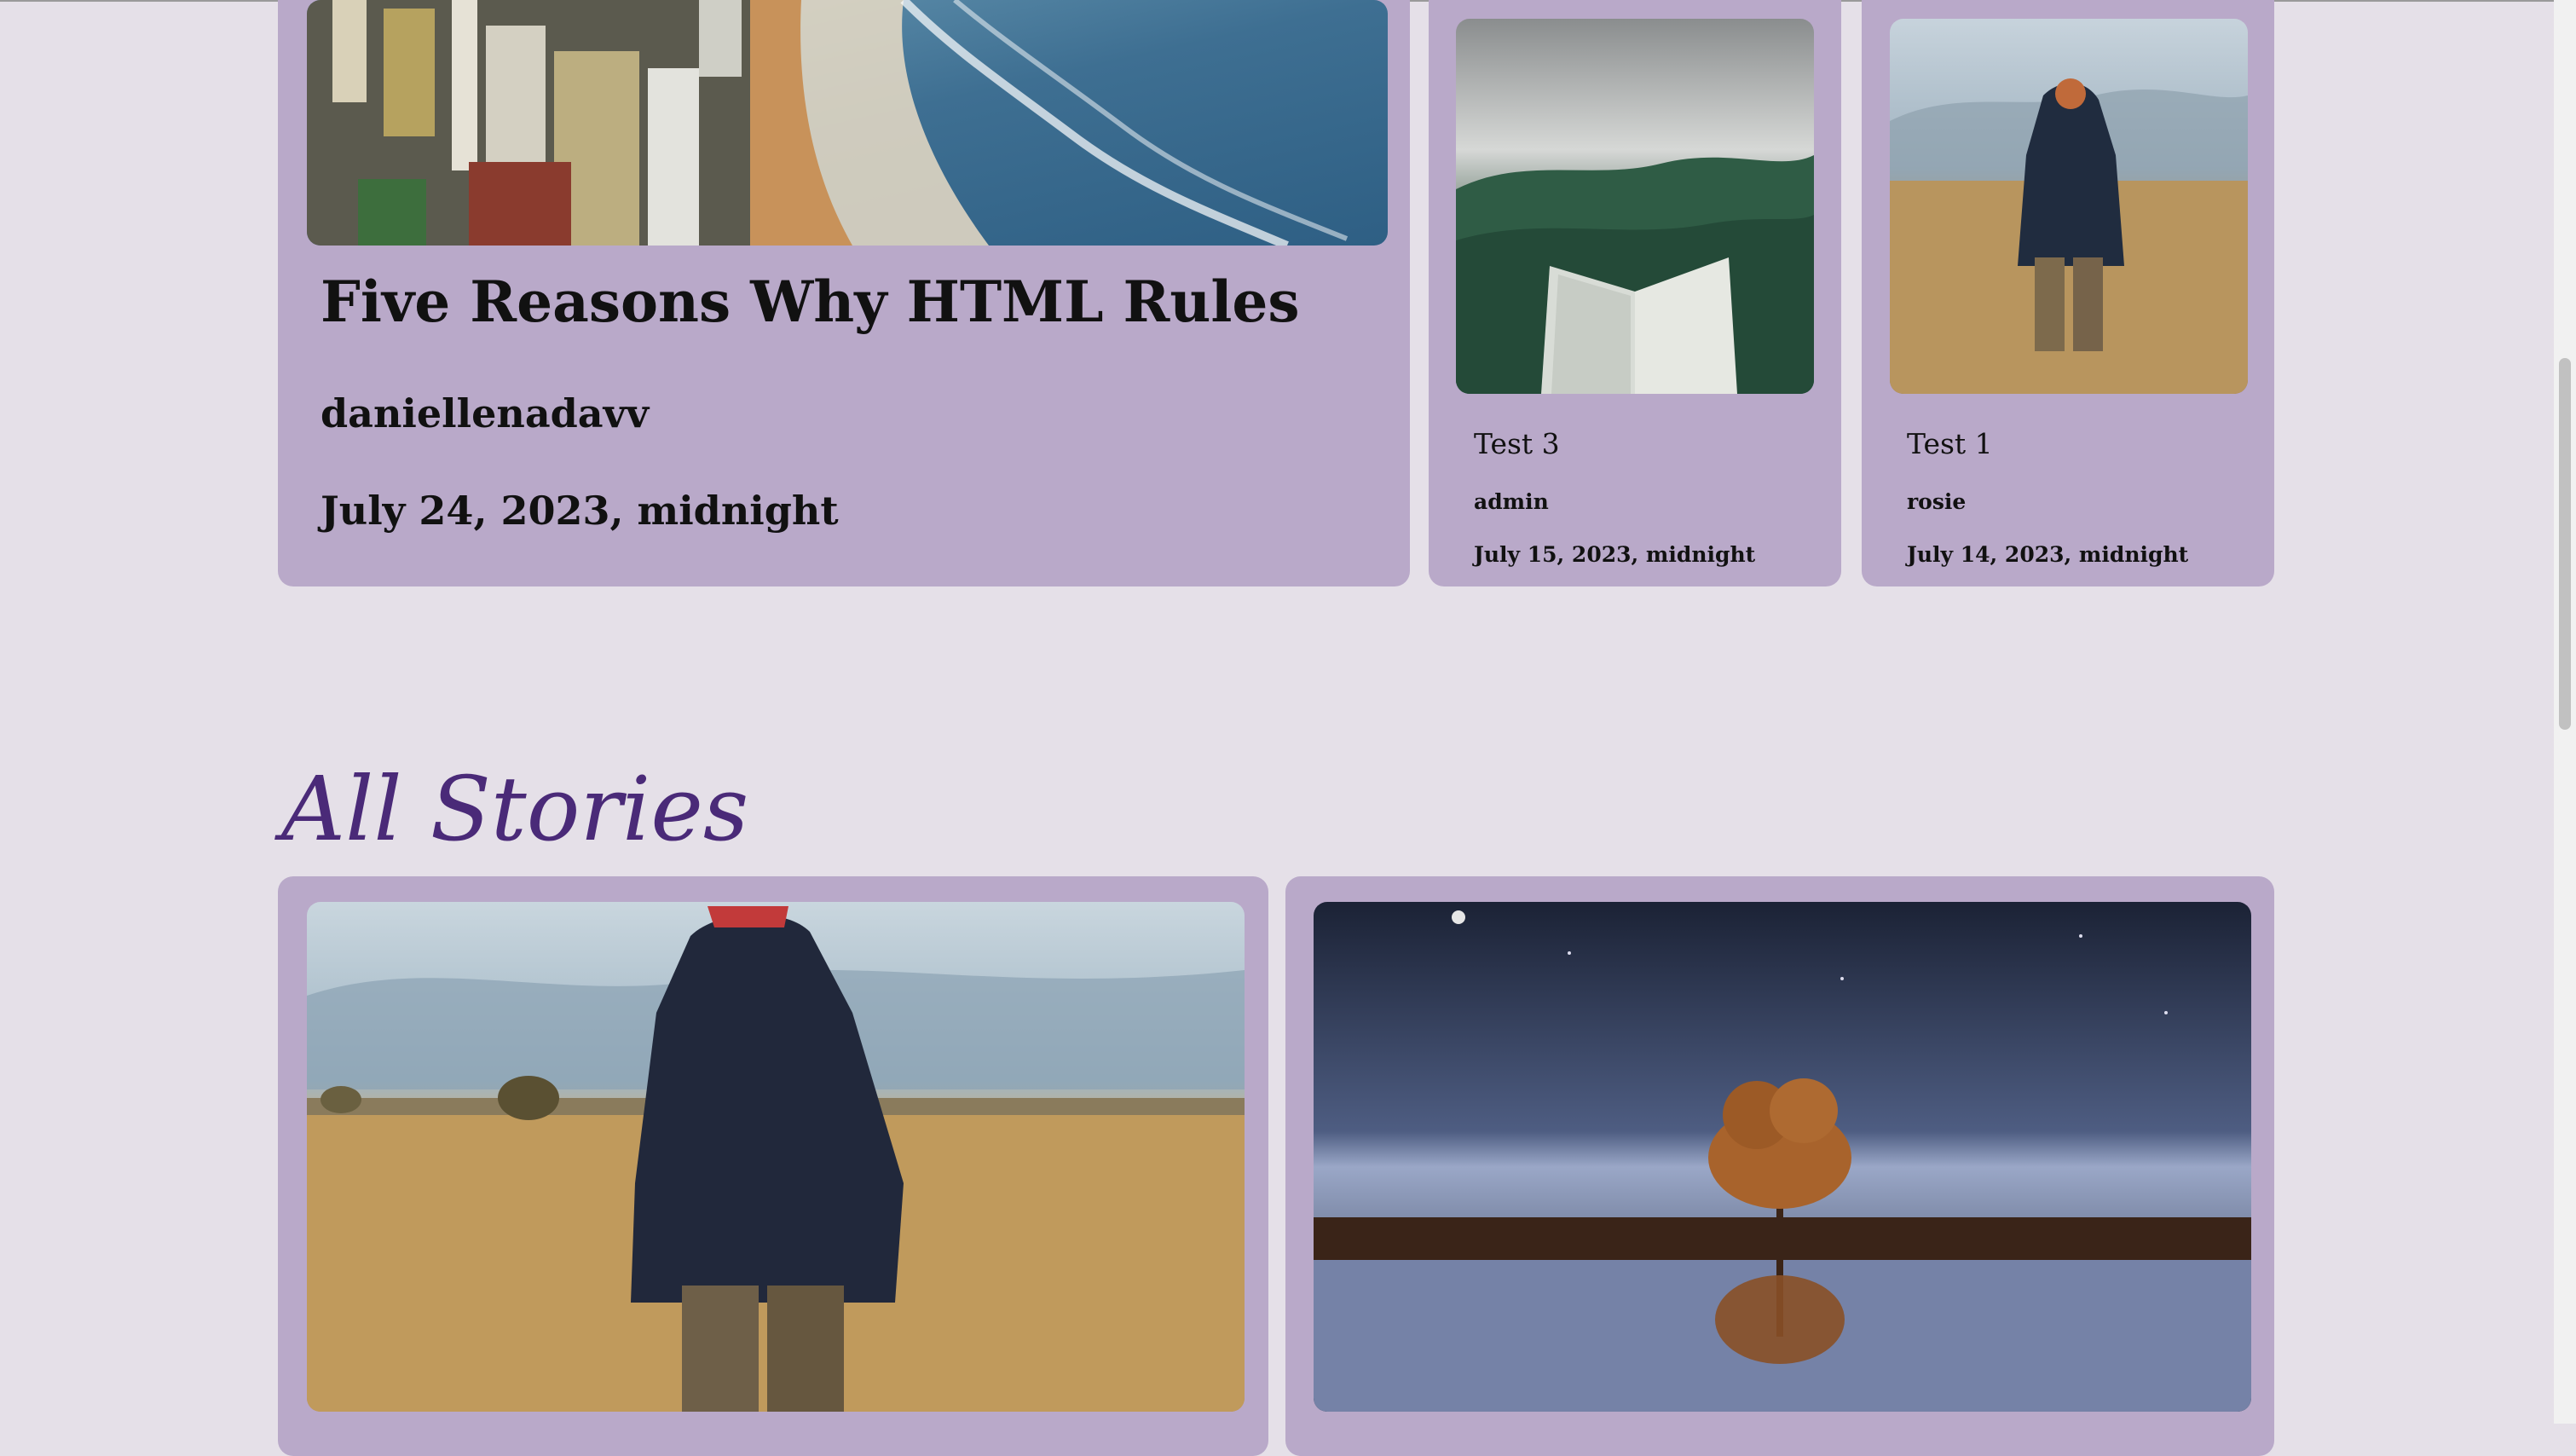  Describe the element at coordinates (1517, 443) in the screenshot. I see `story-title-test-3: Test 3` at that location.